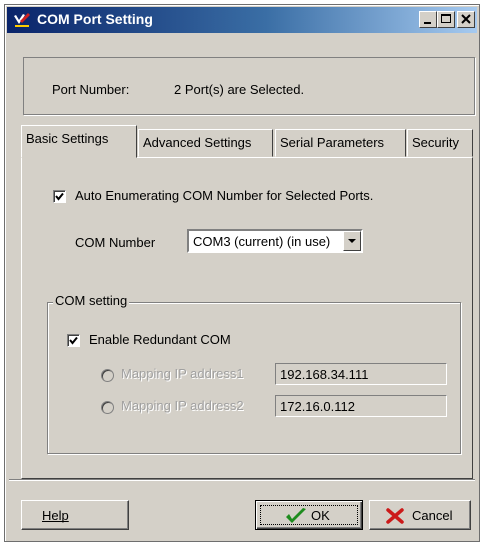 The image size is (484, 545). What do you see at coordinates (67, 138) in the screenshot?
I see `tab-label: Basic Settings` at bounding box center [67, 138].